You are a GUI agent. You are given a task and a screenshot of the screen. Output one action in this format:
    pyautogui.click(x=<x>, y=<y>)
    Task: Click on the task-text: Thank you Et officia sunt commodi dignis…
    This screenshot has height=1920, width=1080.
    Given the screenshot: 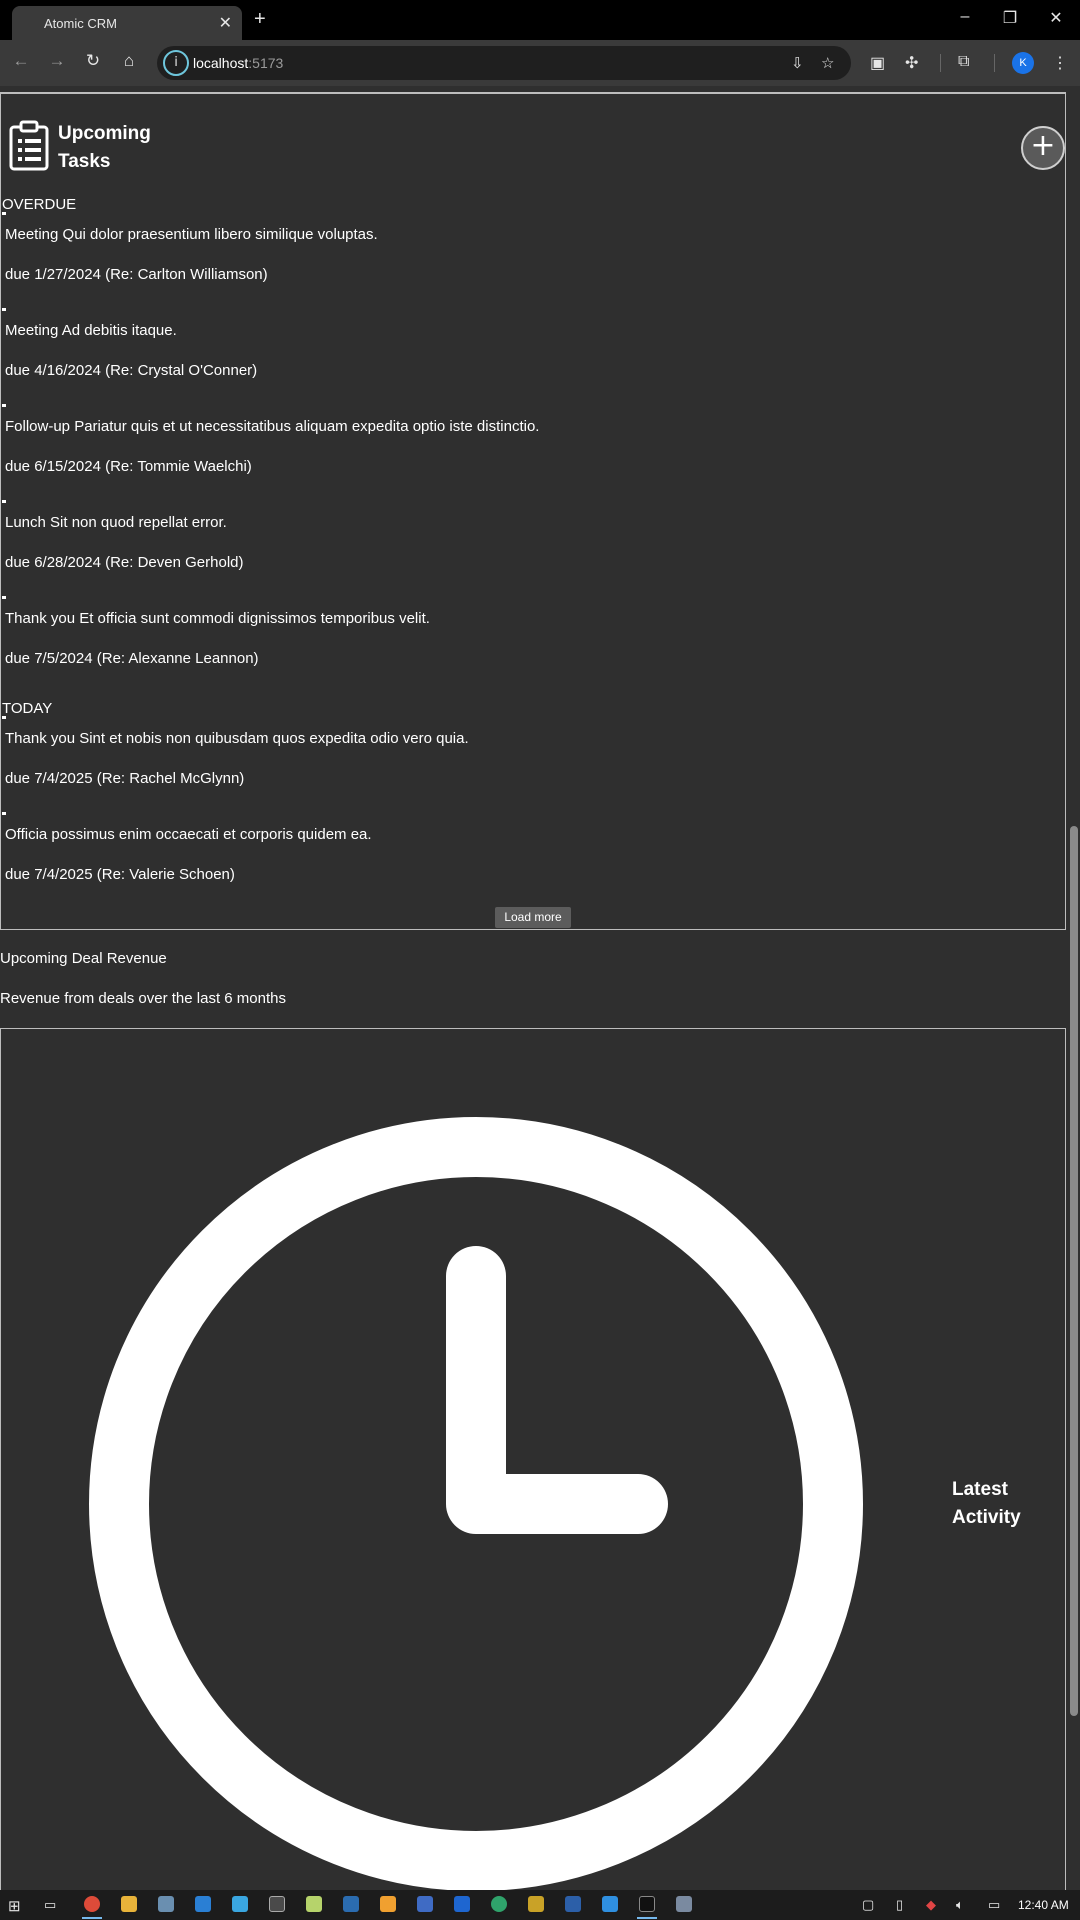 What is the action you would take?
    pyautogui.click(x=217, y=618)
    